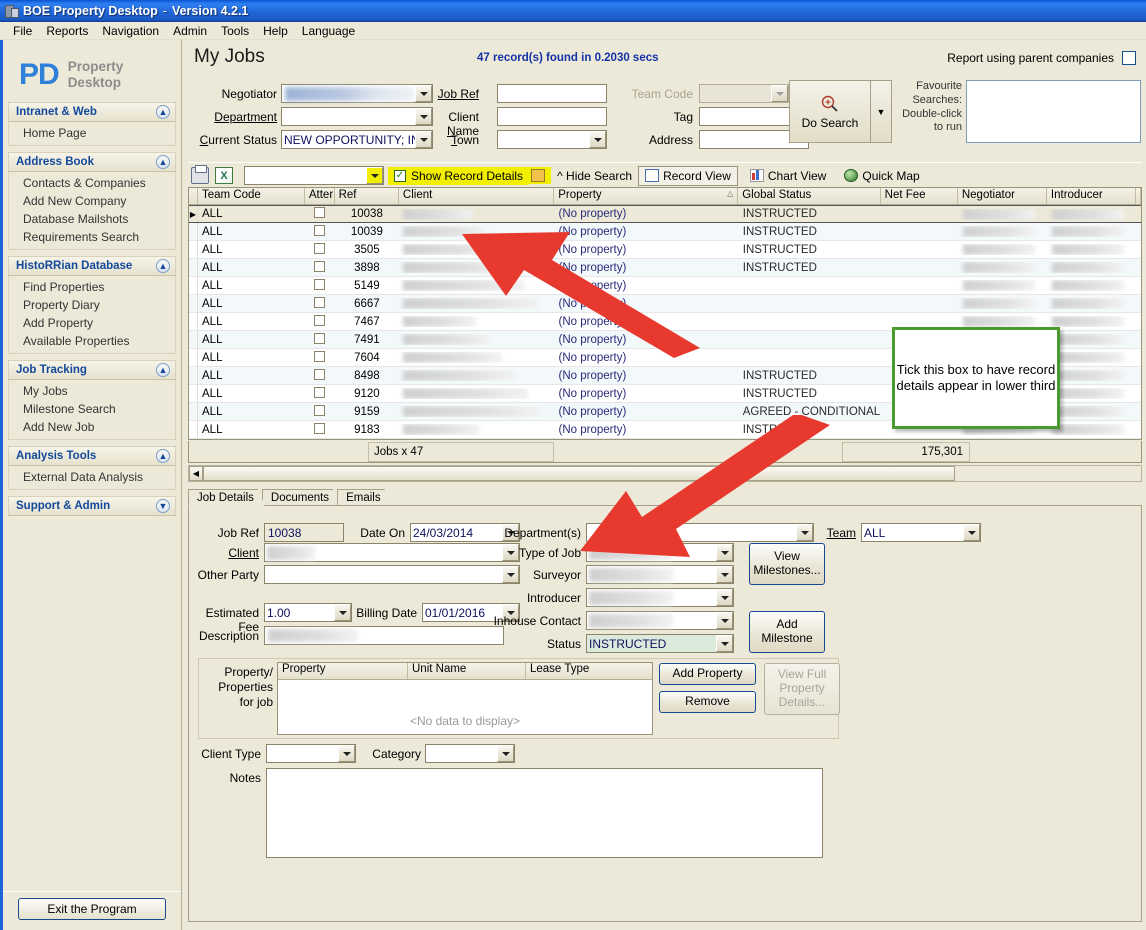  What do you see at coordinates (660, 620) in the screenshot?
I see `inhouse-contact-combo` at bounding box center [660, 620].